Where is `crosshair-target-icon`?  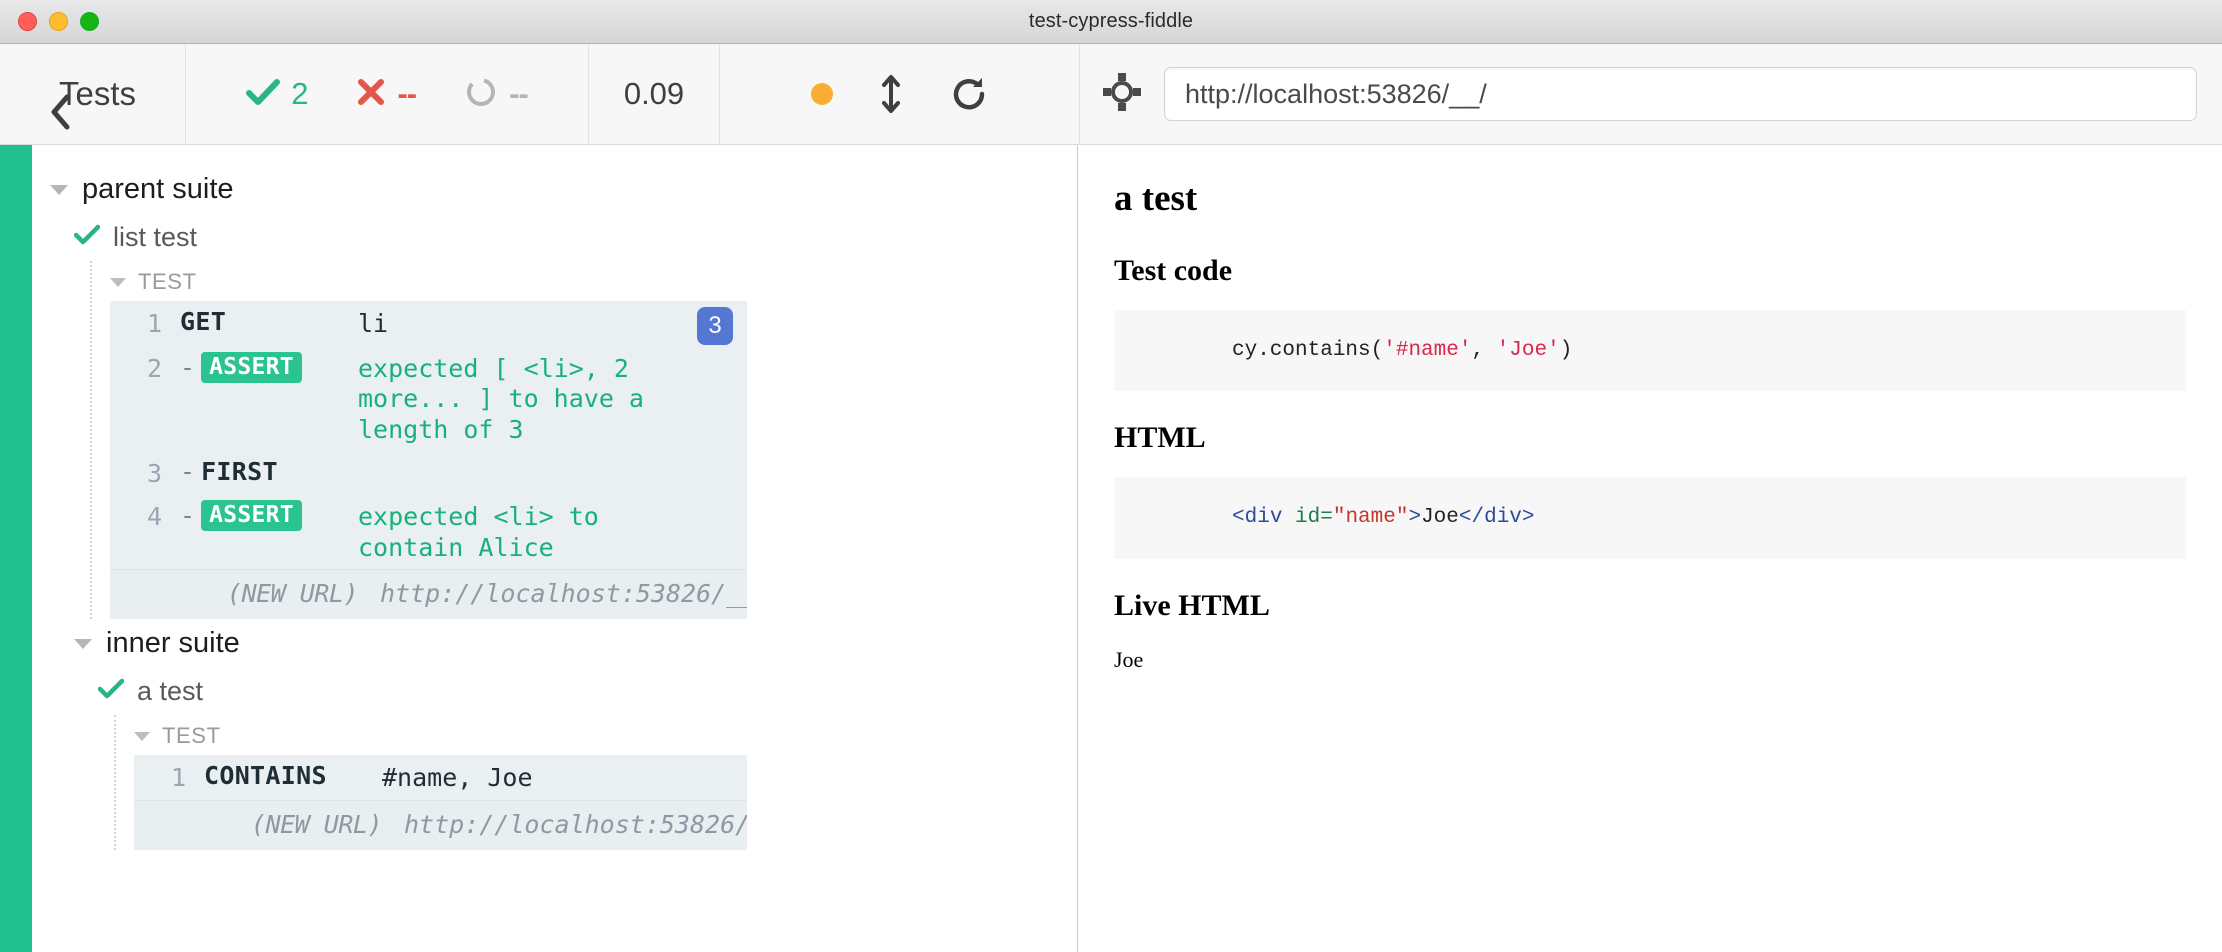 crosshair-target-icon is located at coordinates (1122, 94).